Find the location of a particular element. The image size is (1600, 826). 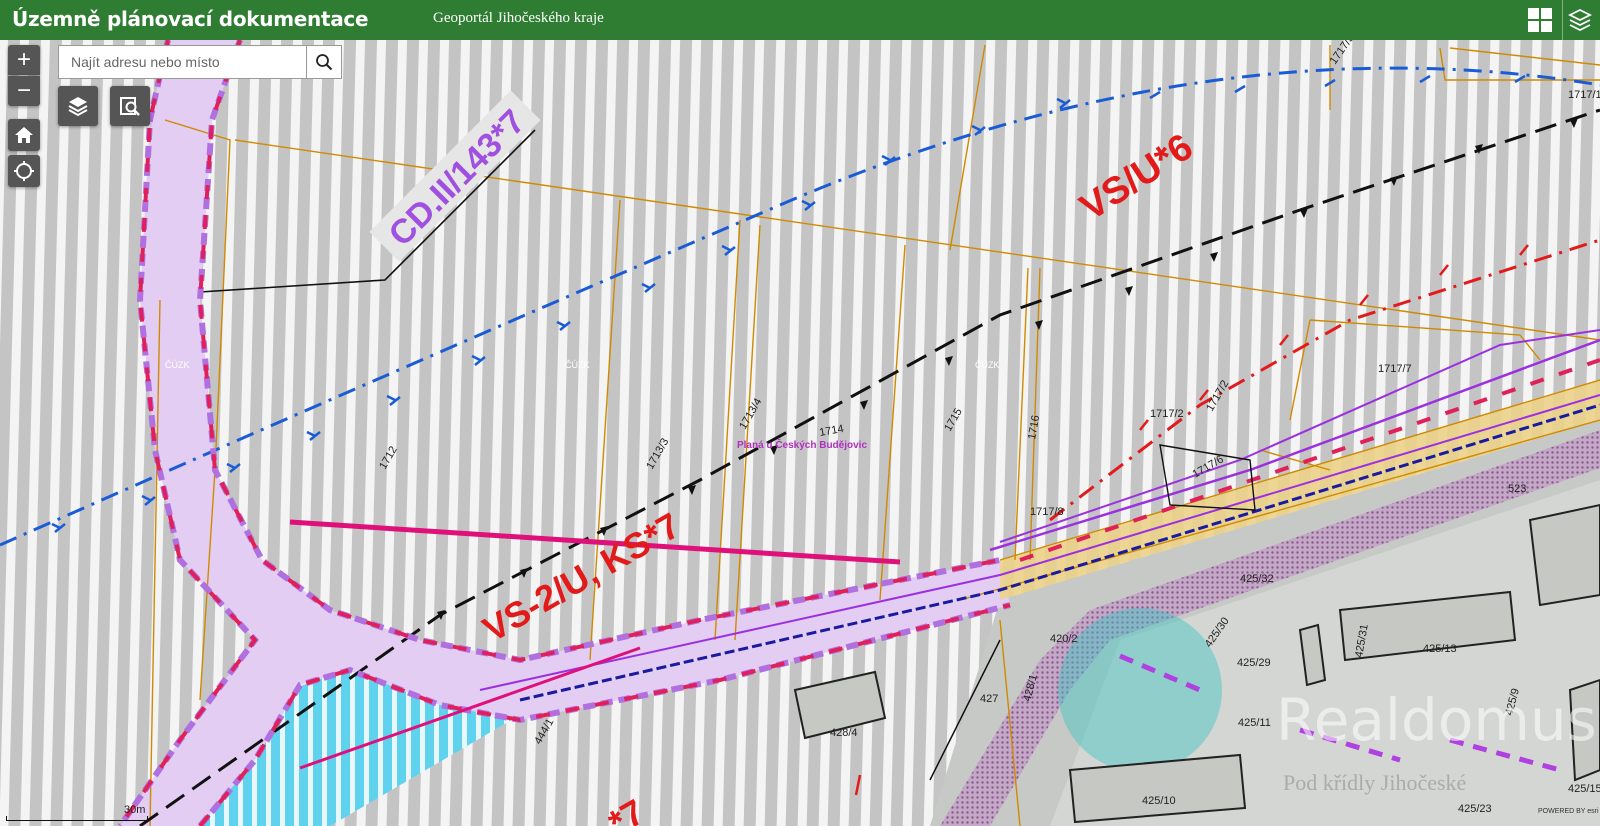

layer-list-button is located at coordinates (78, 106).